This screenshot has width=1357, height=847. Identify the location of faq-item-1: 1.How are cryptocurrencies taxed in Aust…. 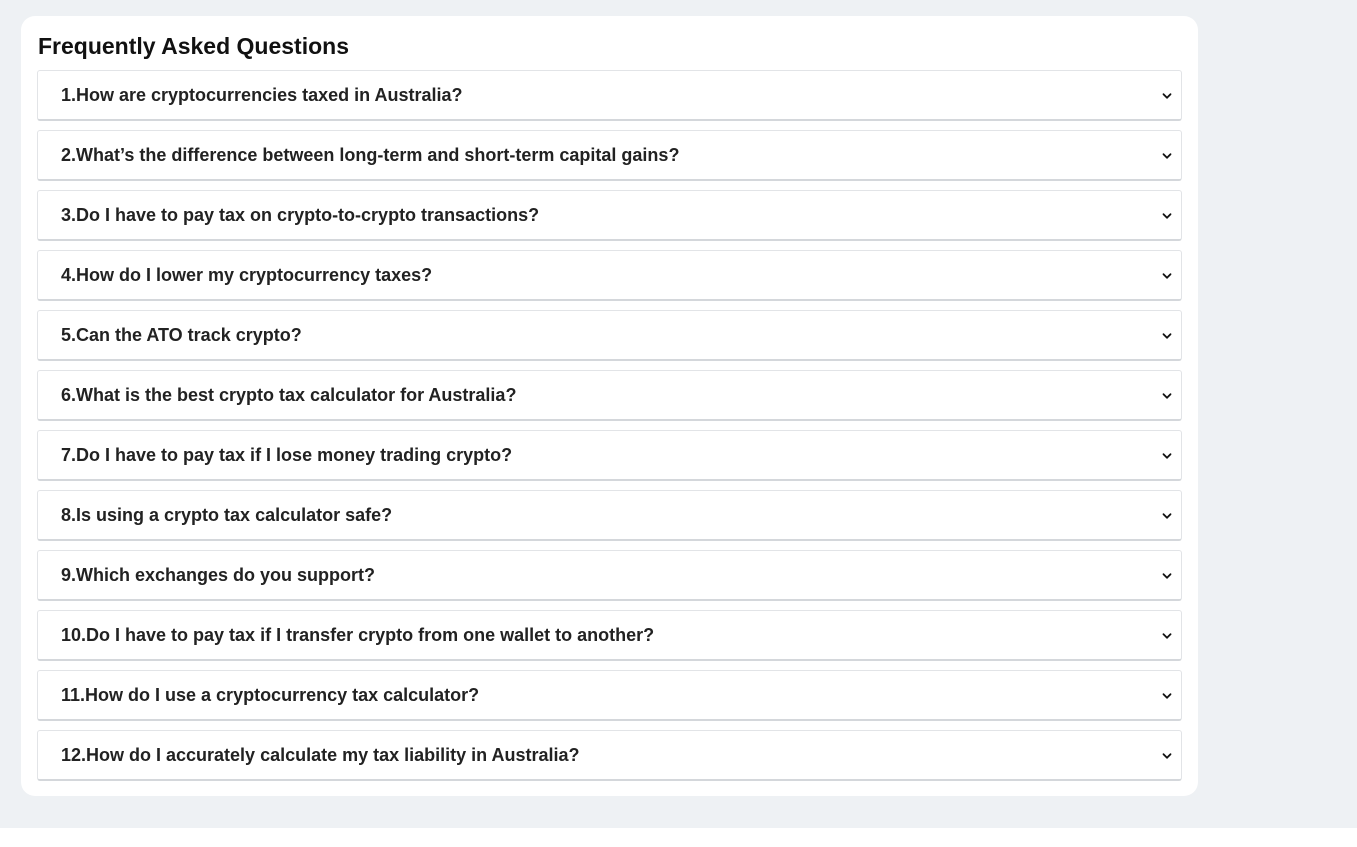
(609, 95).